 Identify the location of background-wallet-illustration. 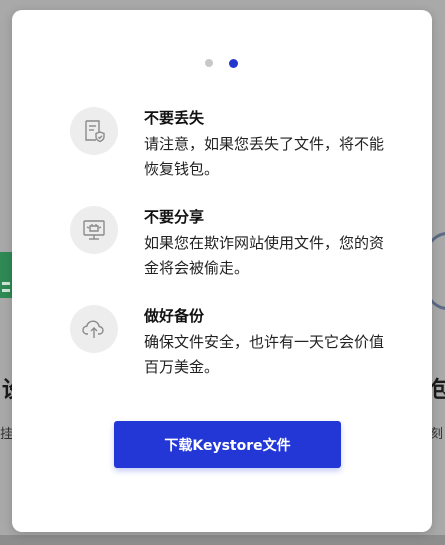
(6, 275).